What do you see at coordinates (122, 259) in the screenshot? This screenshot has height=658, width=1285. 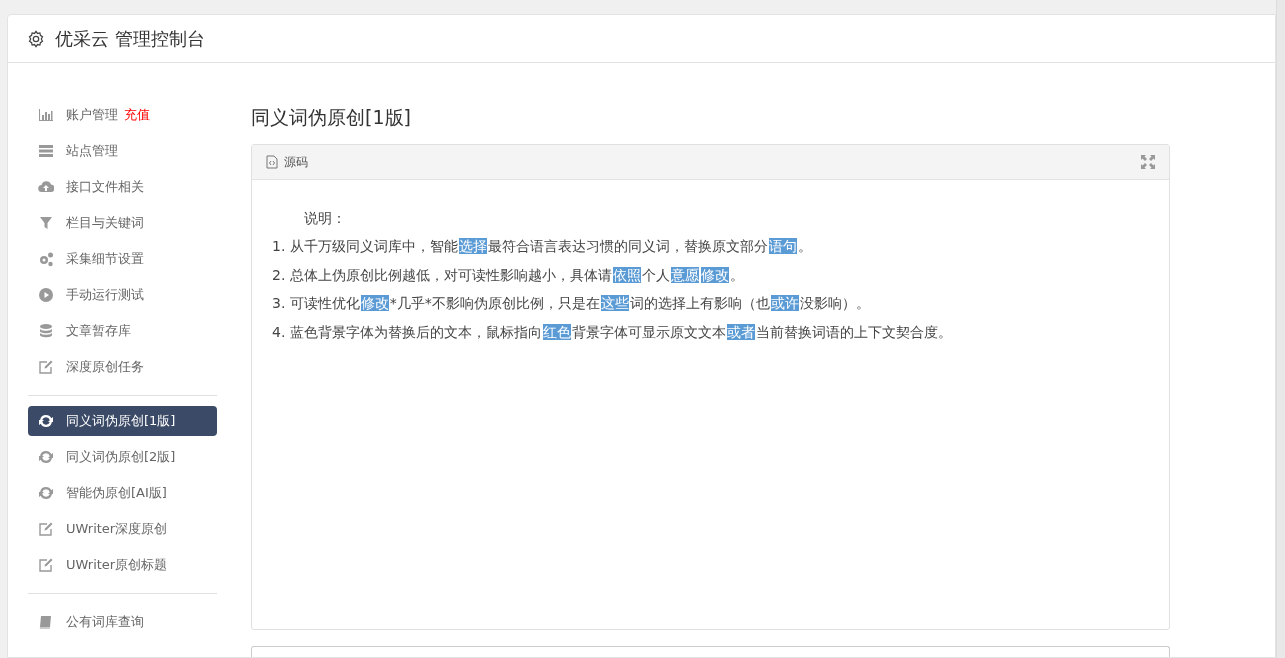 I see `sidebar-item: 采集细节设置` at bounding box center [122, 259].